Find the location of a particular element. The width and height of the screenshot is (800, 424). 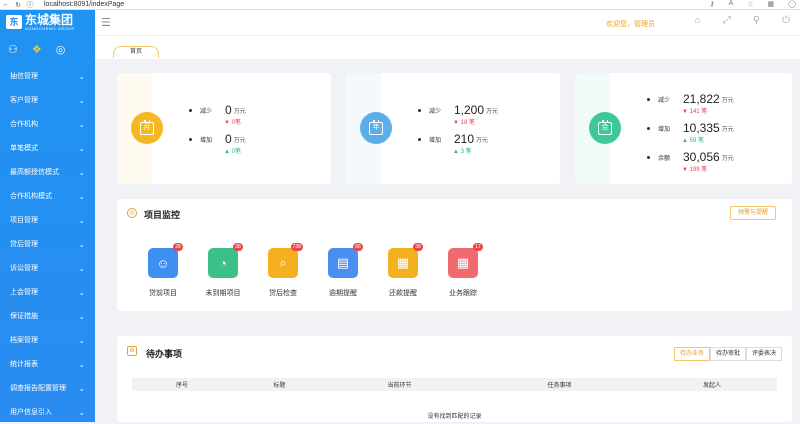

monitor-module: ◔ 38 未到期项目 is located at coordinates (223, 270).